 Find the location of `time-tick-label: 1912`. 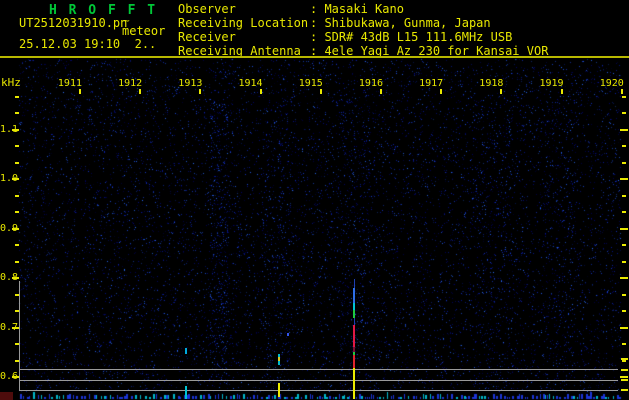

time-tick-label: 1912 is located at coordinates (130, 83).